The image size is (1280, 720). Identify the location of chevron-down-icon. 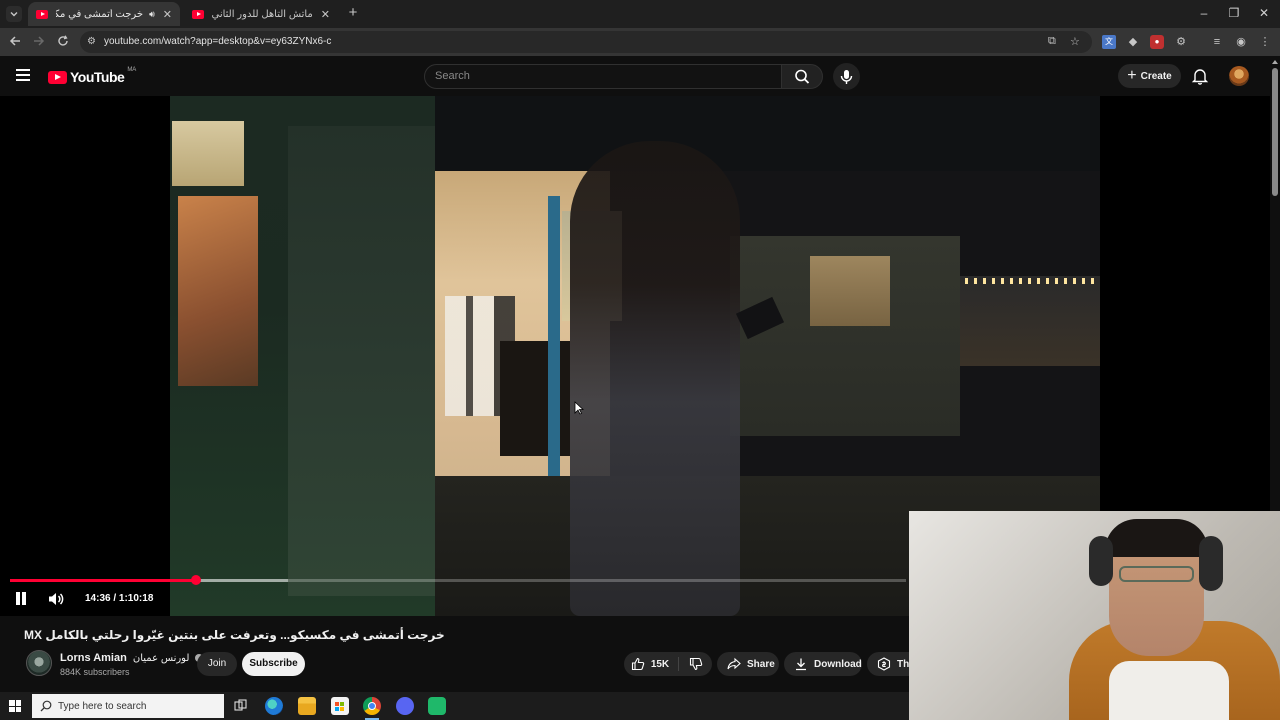
(14, 14).